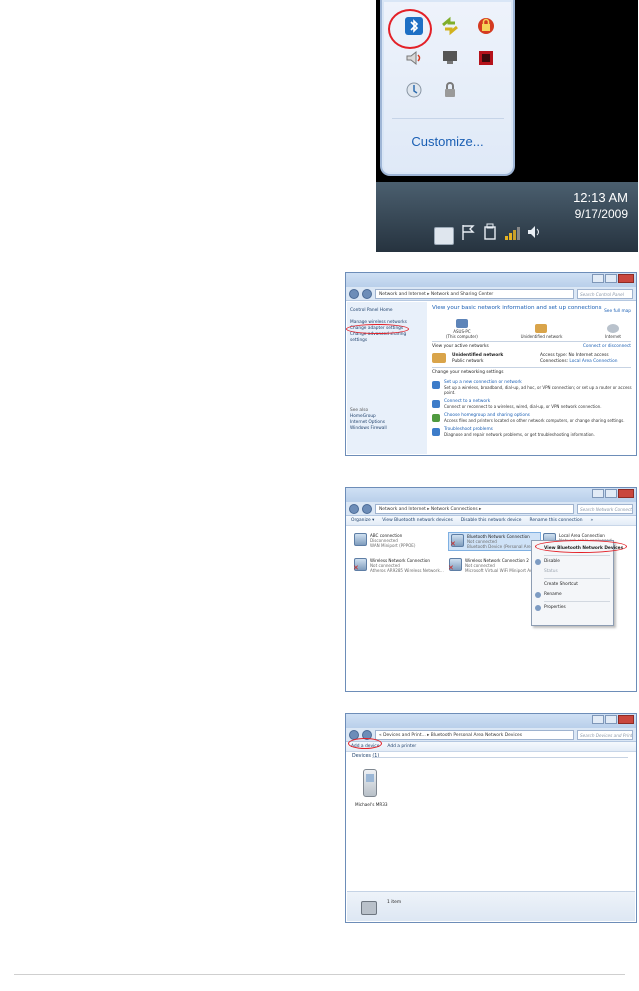  Describe the element at coordinates (534, 232) in the screenshot. I see `volume-icon` at that location.